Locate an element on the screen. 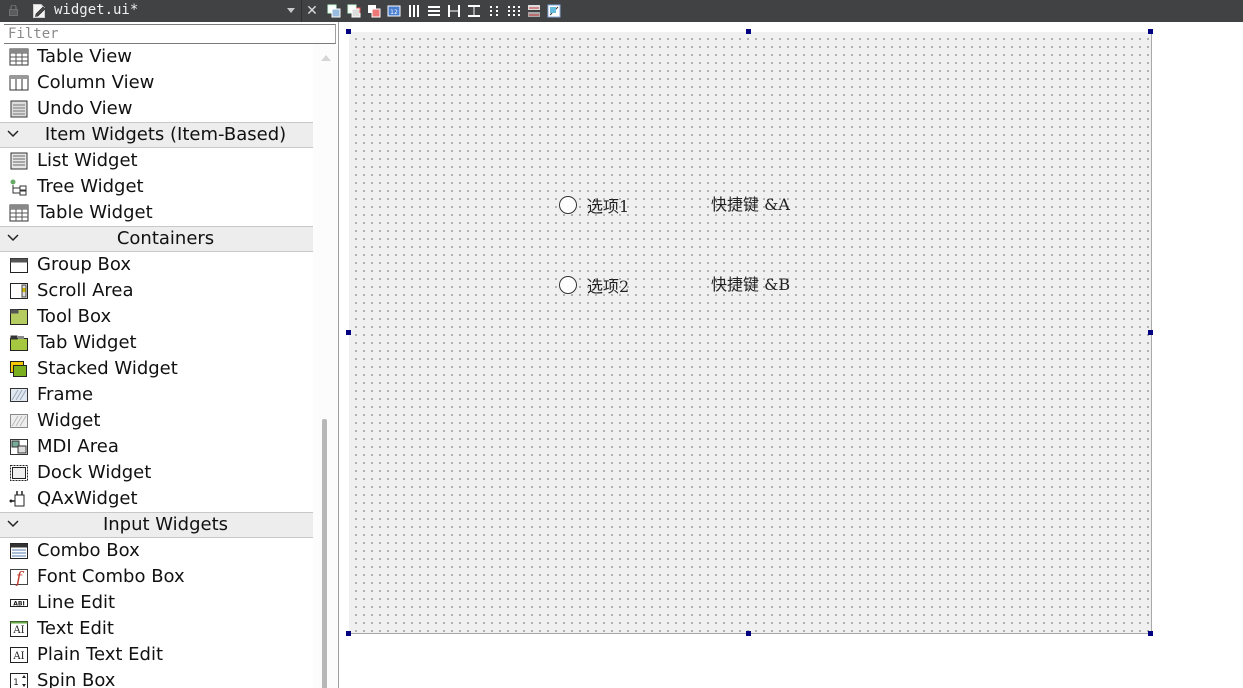  plain-text-edit-icon: AI is located at coordinates (19, 655).